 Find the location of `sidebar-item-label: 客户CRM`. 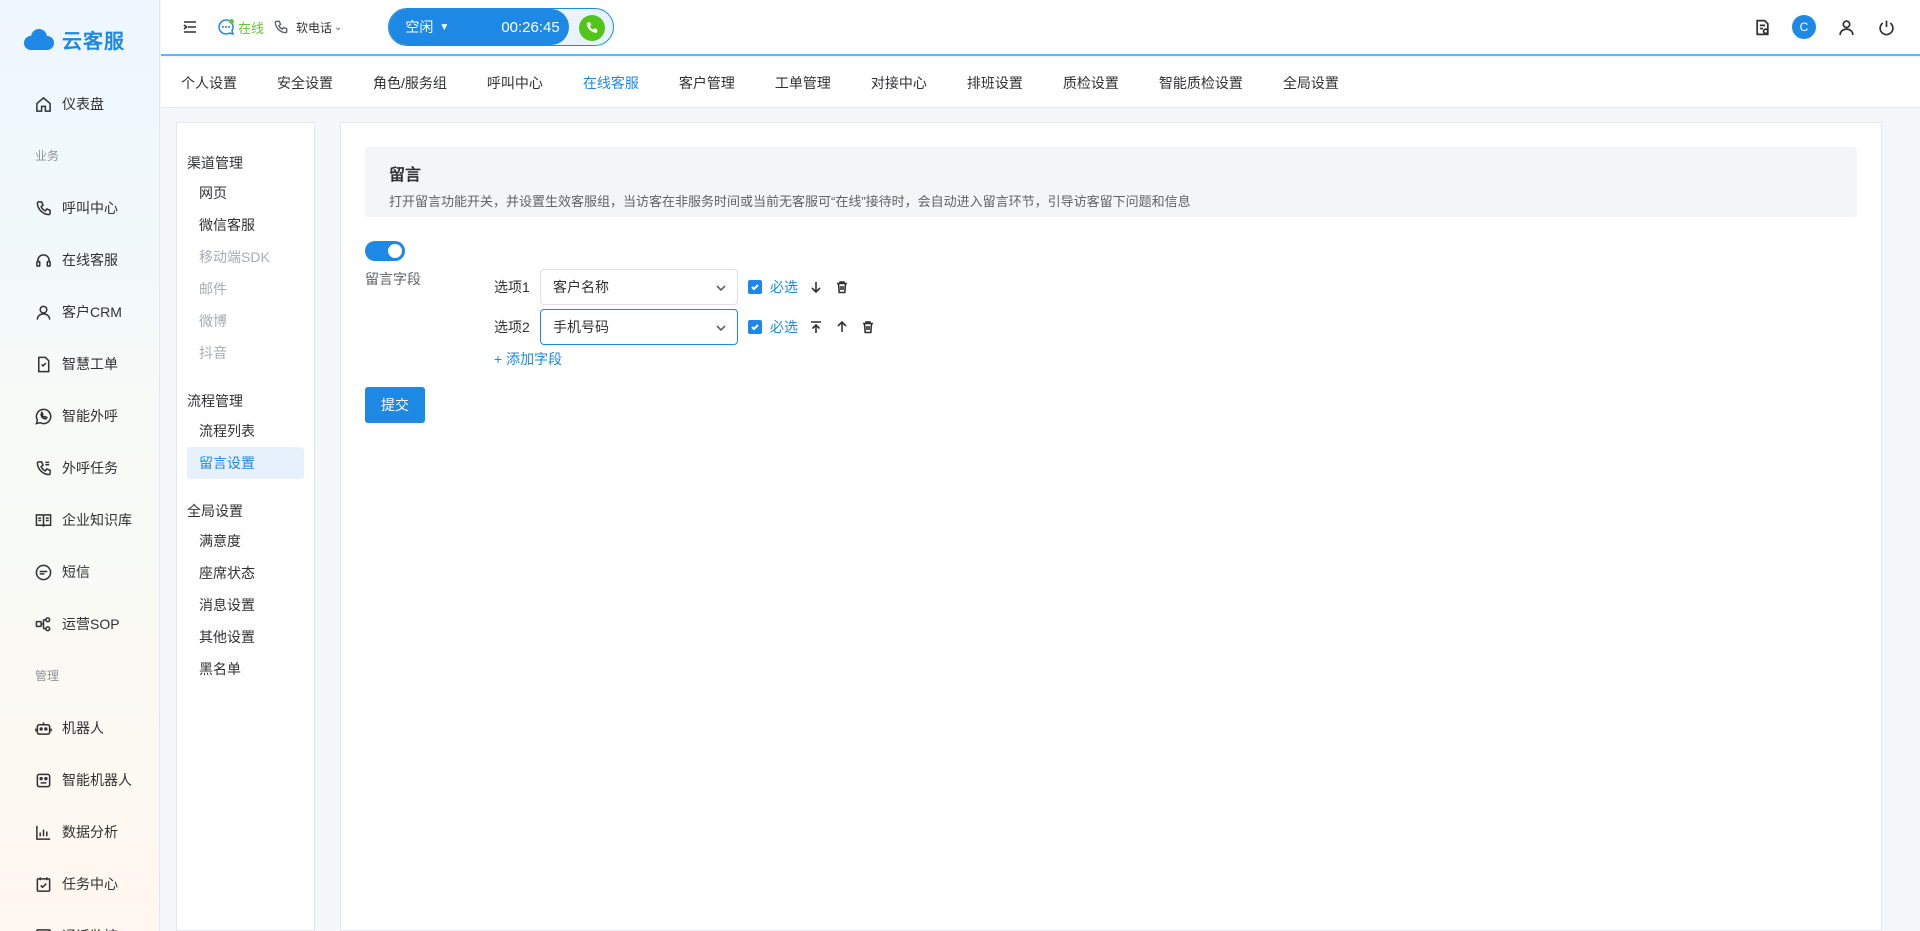

sidebar-item-label: 客户CRM is located at coordinates (92, 312).